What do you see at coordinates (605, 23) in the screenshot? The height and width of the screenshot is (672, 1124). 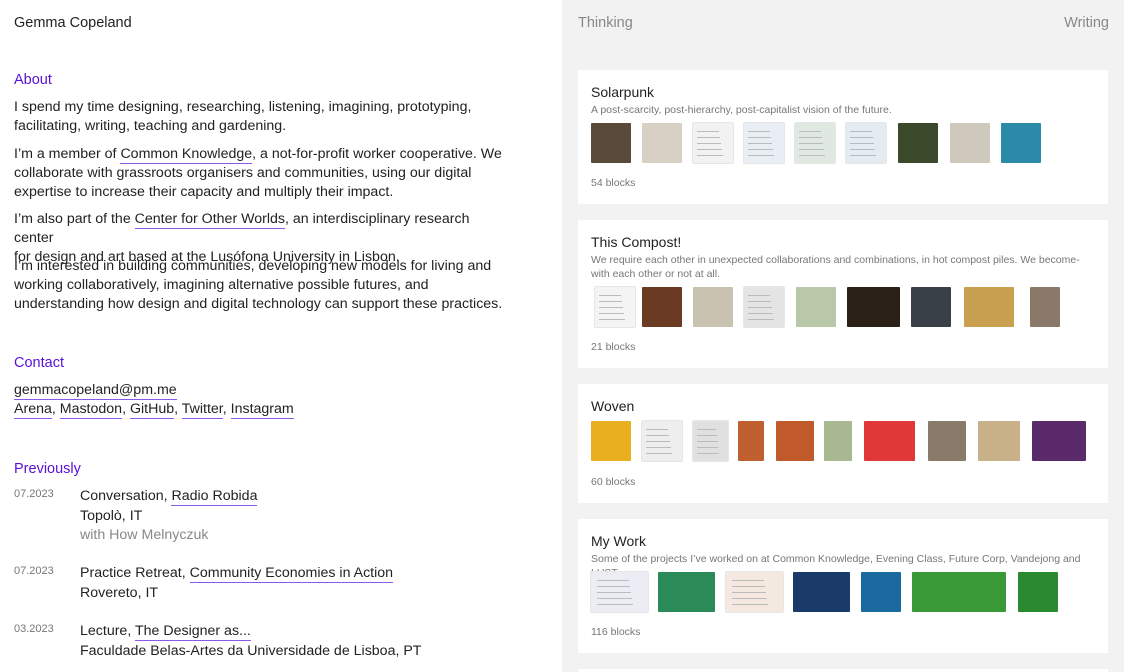 I see `nav-thinking: Thinking` at bounding box center [605, 23].